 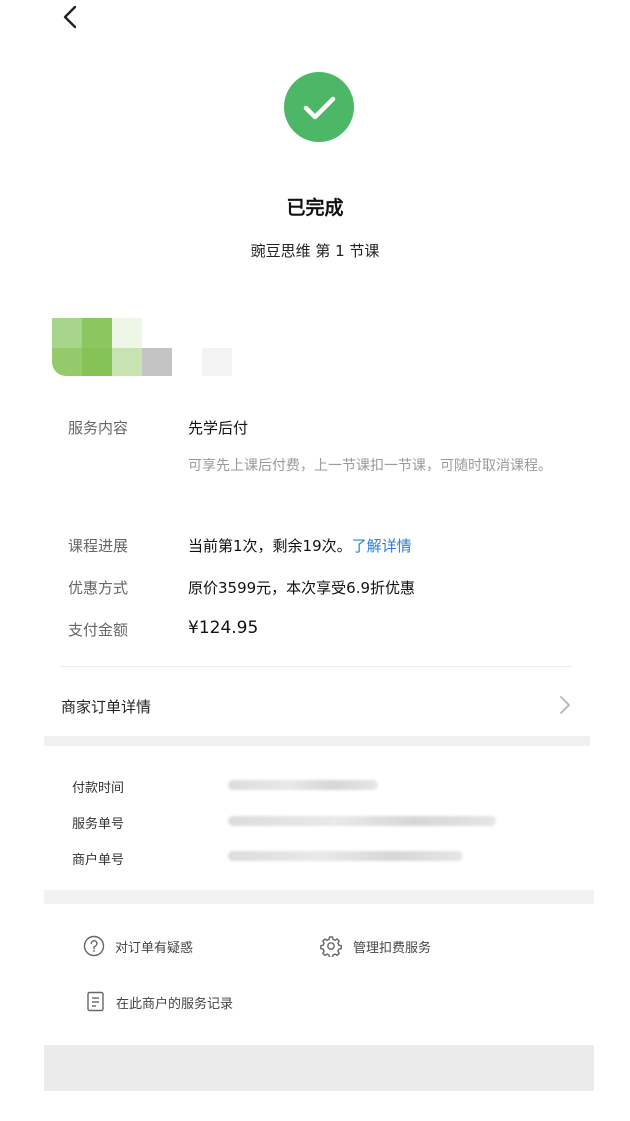 I want to click on status-title: 已完成, so click(x=315, y=208).